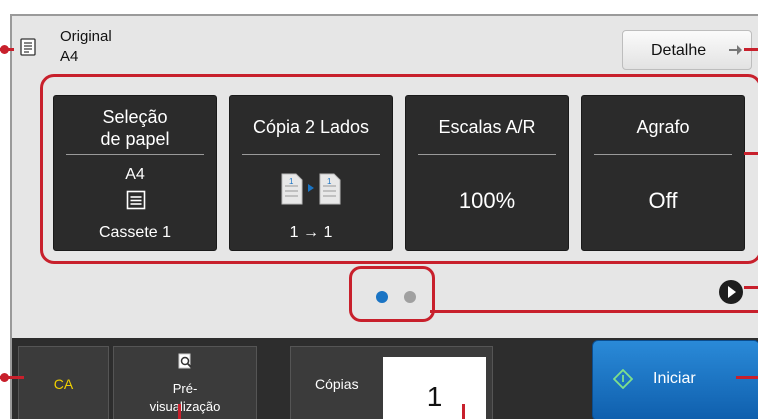 The height and width of the screenshot is (419, 758). I want to click on clear-all-button: CA, so click(63, 382).